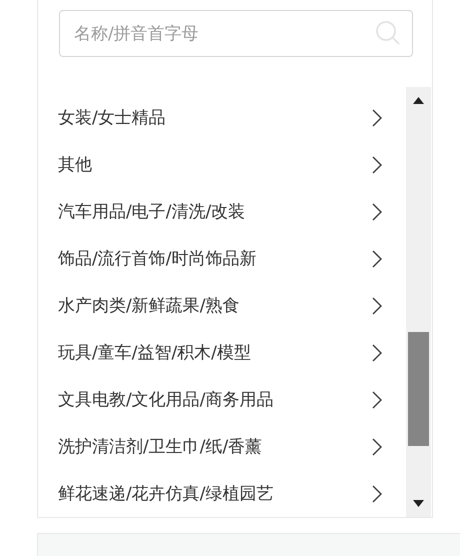  What do you see at coordinates (220, 164) in the screenshot?
I see `category-item: 其他` at bounding box center [220, 164].